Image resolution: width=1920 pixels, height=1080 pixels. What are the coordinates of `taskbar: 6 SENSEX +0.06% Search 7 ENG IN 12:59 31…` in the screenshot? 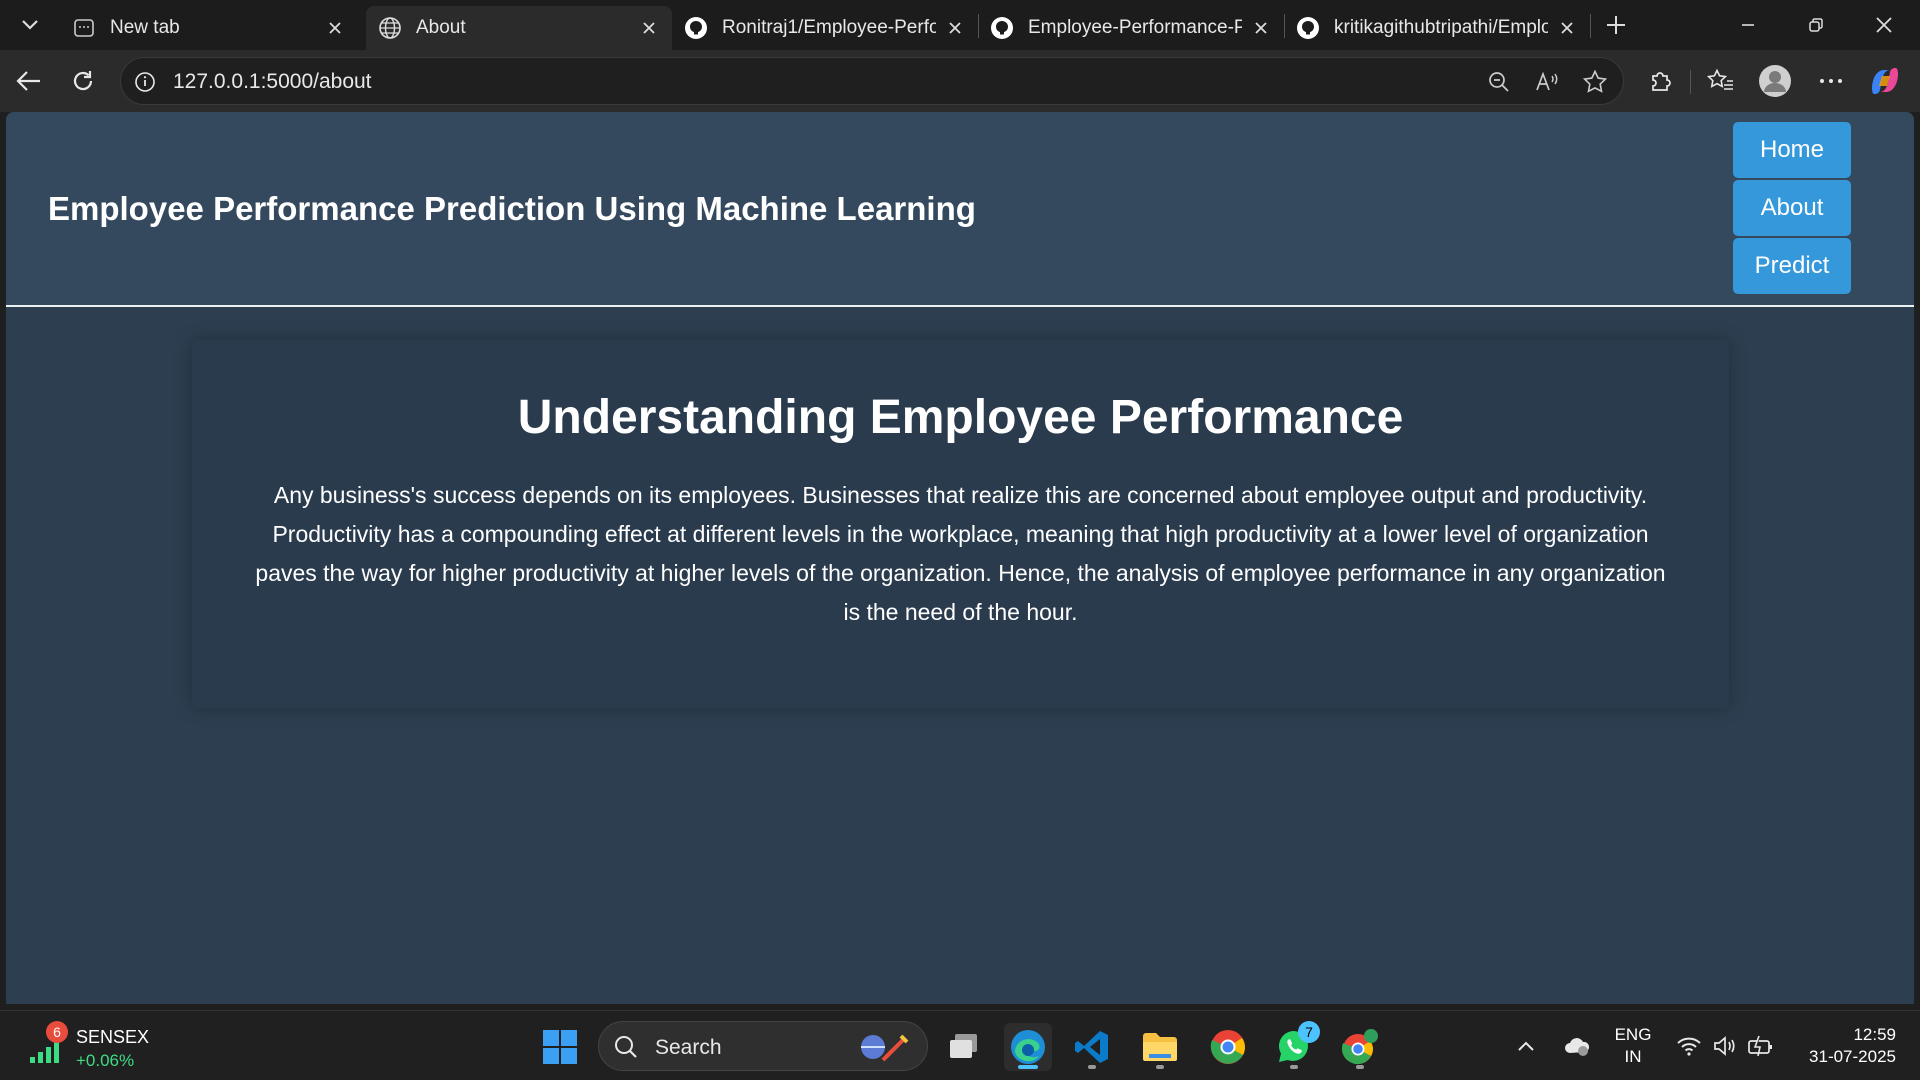 It's located at (960, 1045).